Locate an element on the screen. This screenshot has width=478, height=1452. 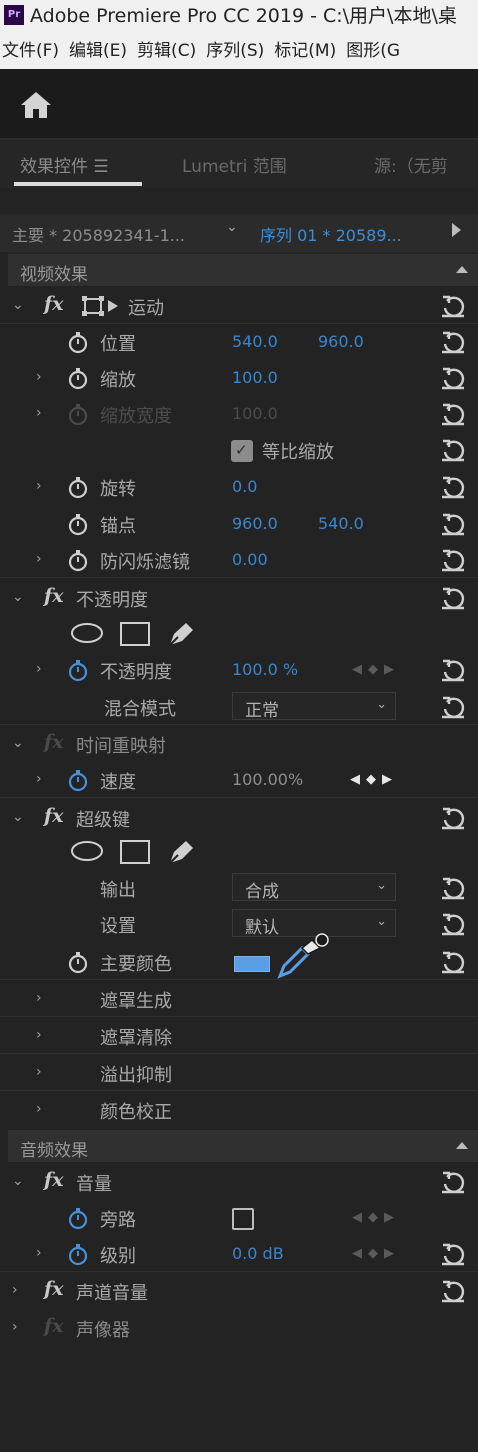
speed-value: 100.00% is located at coordinates (267, 779).